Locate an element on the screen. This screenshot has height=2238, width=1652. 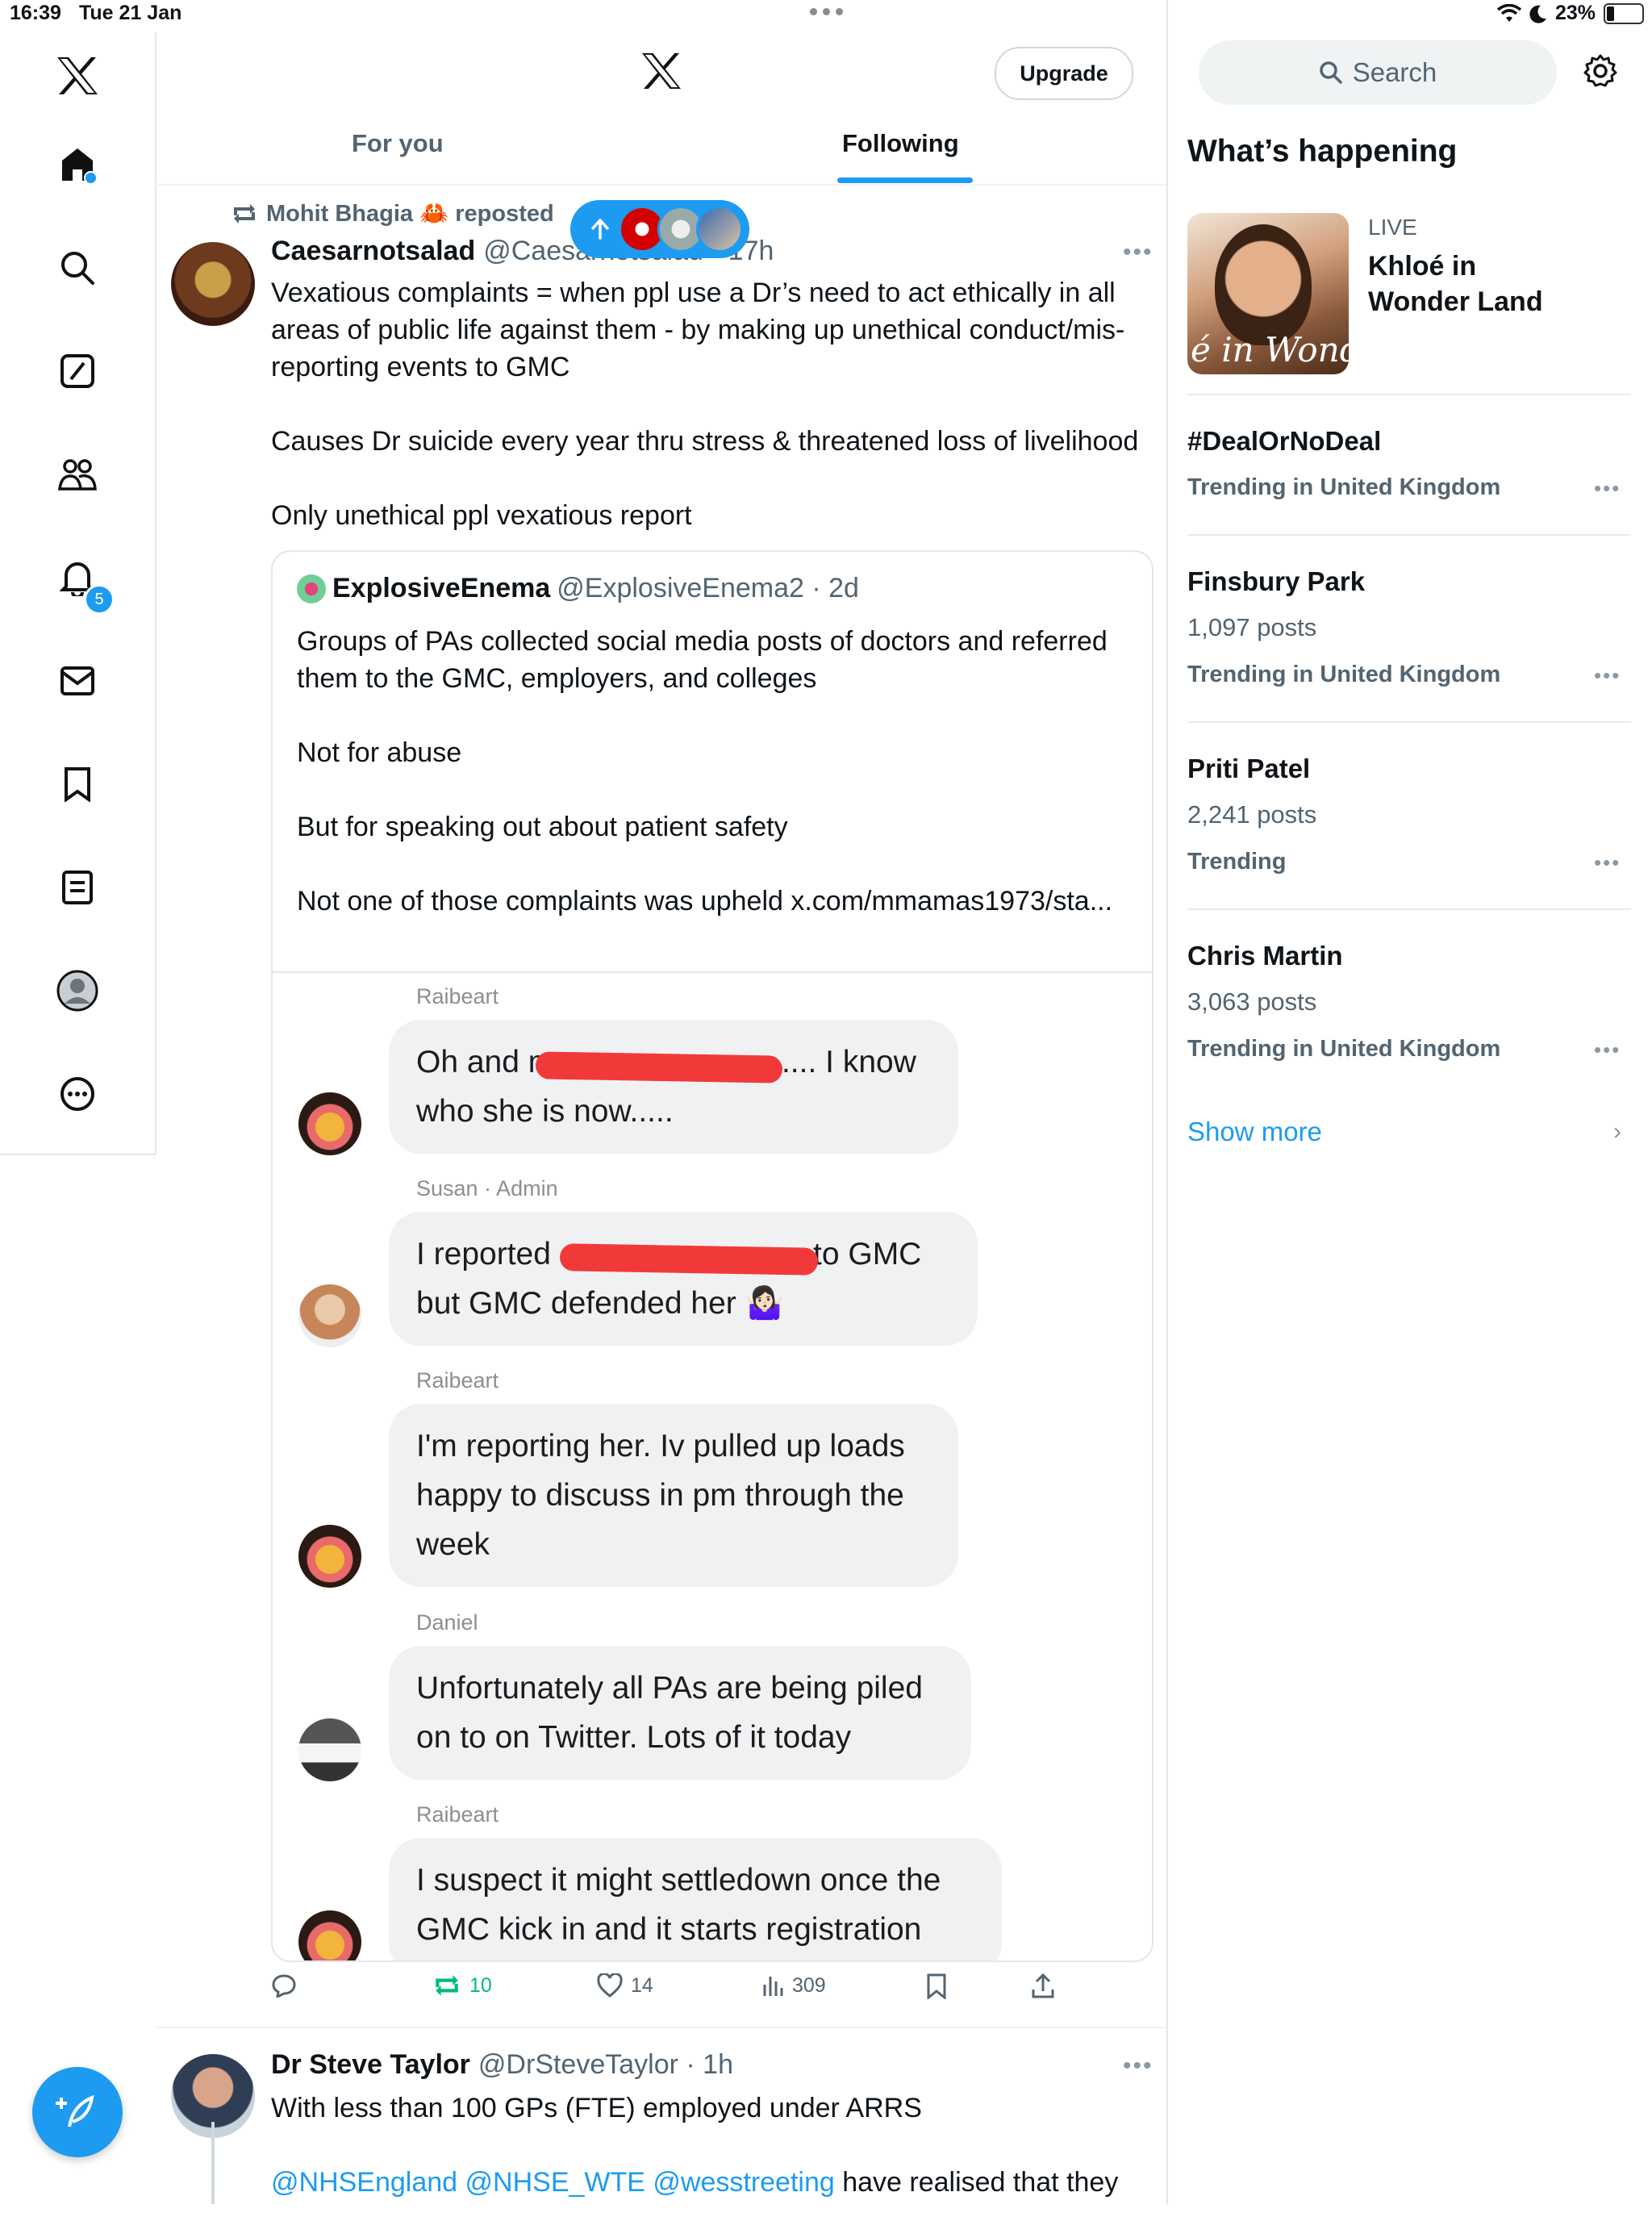
share-button is located at coordinates (1043, 1986).